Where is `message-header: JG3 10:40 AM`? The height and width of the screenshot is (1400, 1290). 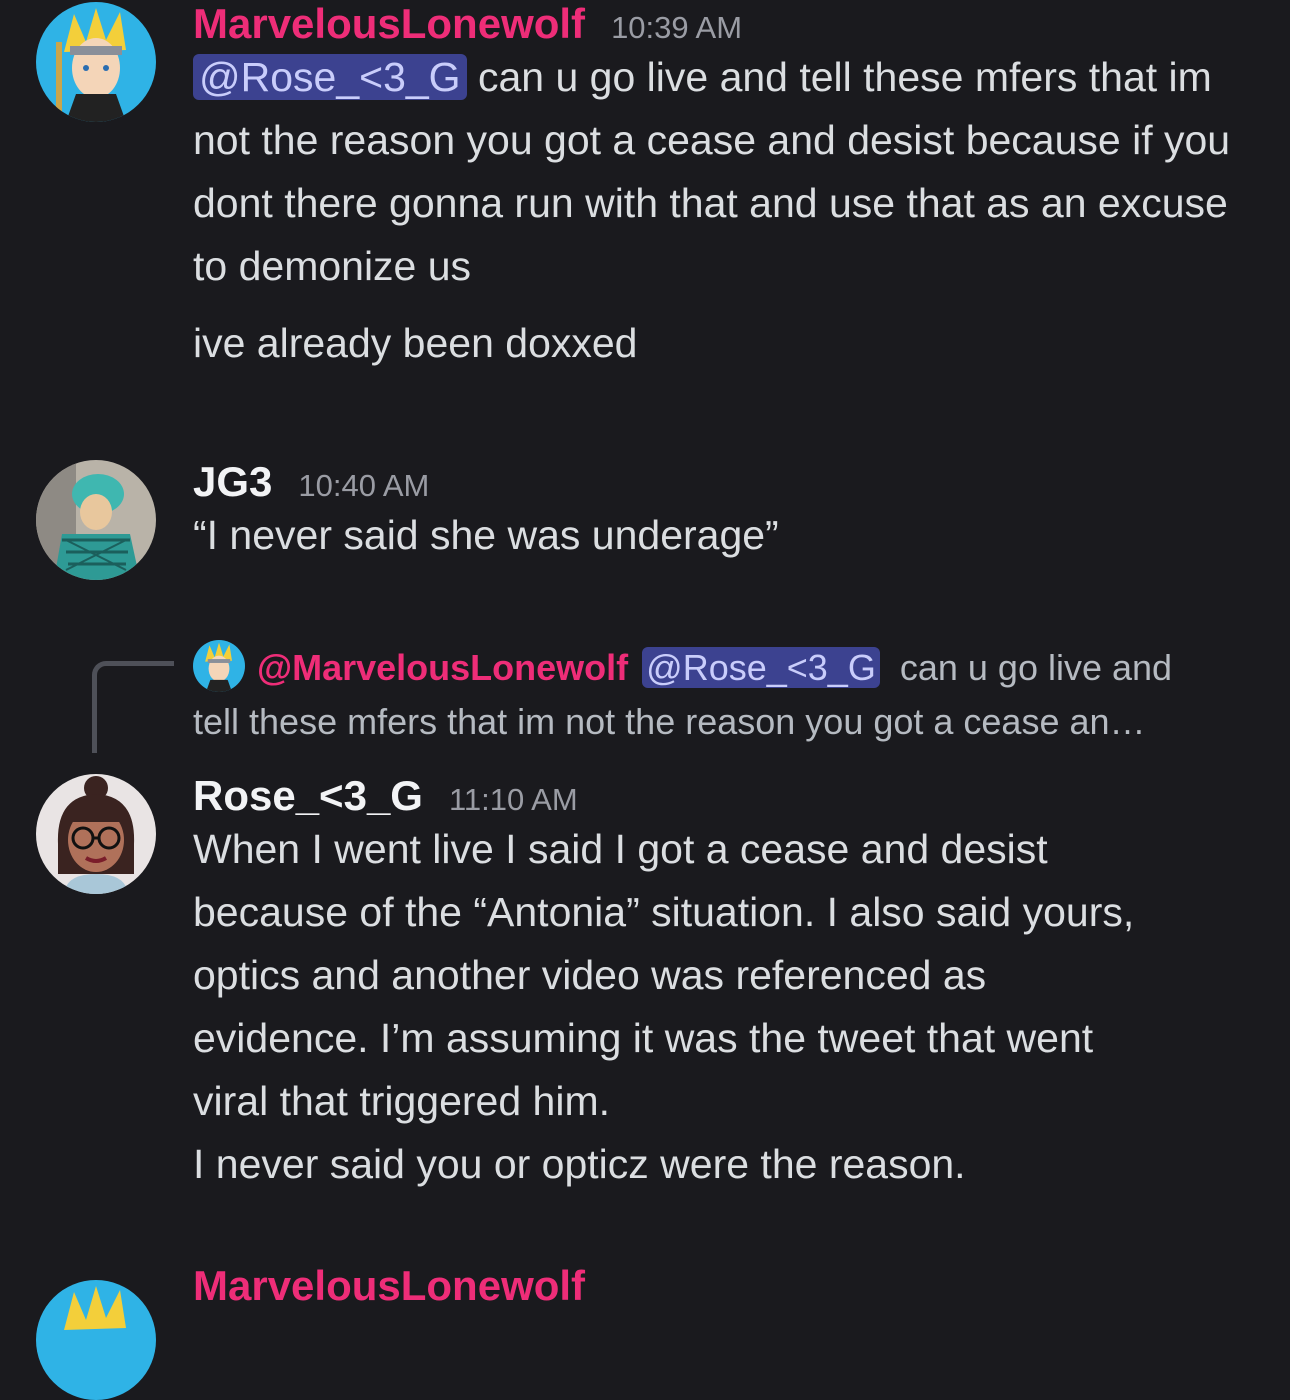 message-header: JG3 10:40 AM is located at coordinates (726, 482).